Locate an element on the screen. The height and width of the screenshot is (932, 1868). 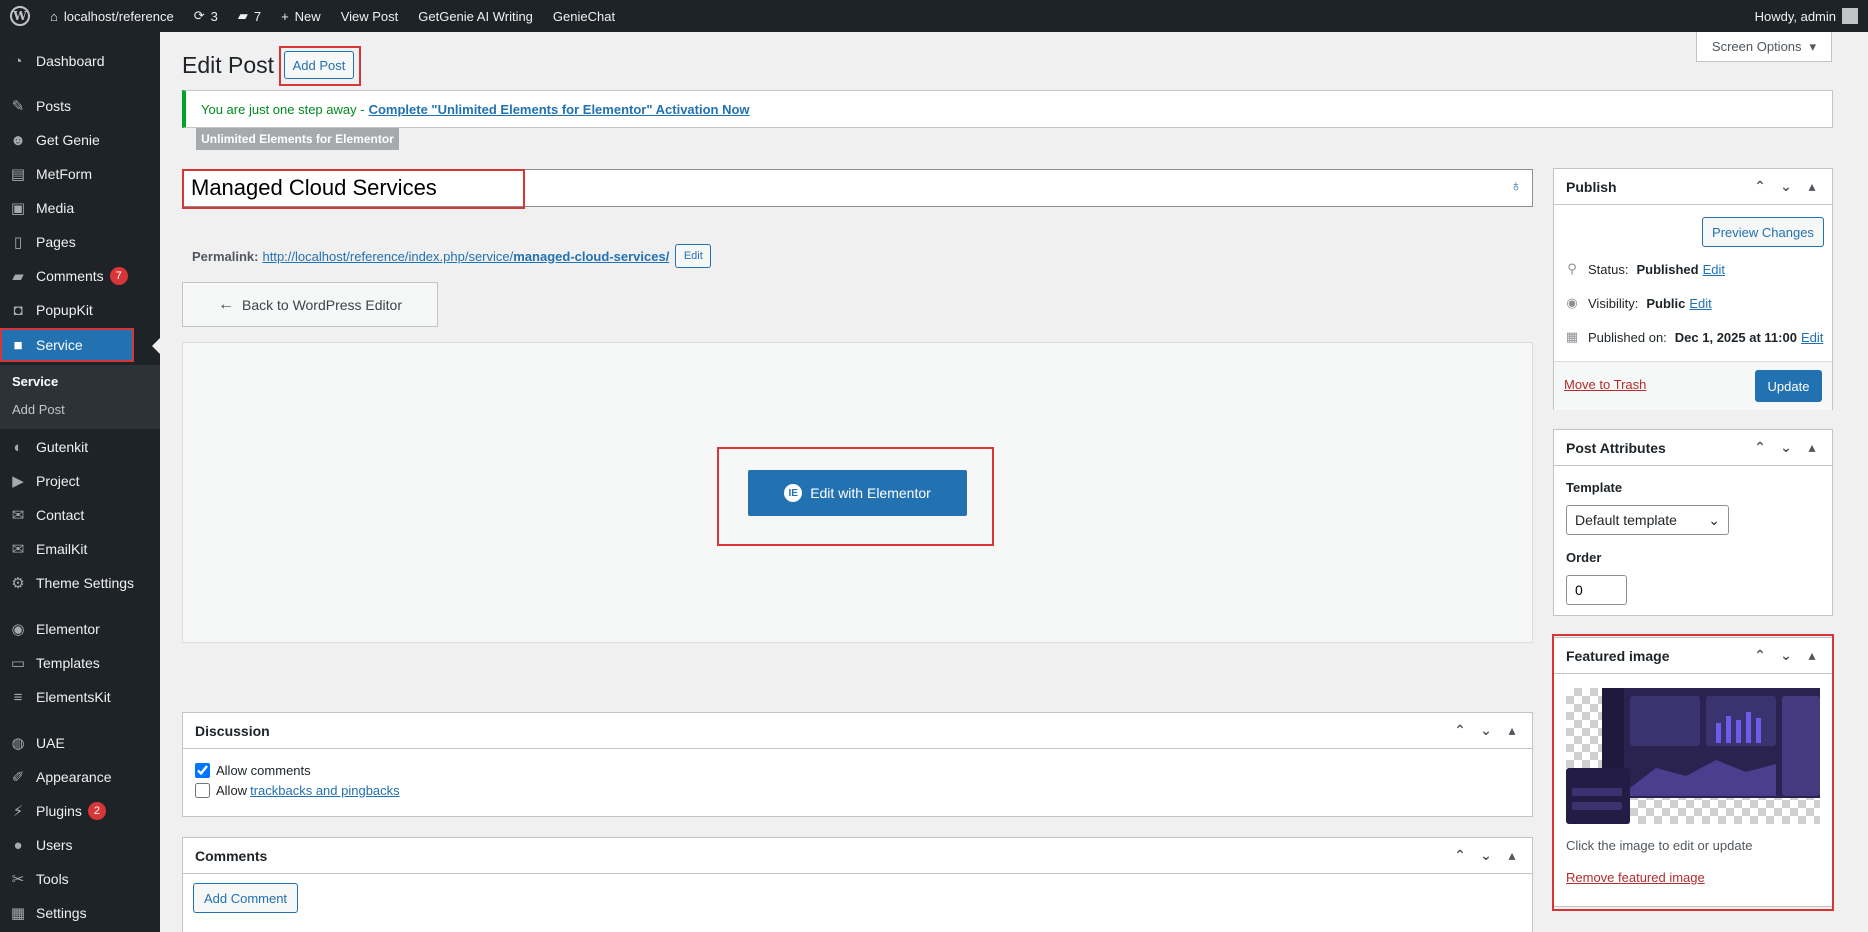
sidebar-item-comments: ▰ Comments 7 is located at coordinates (80, 276).